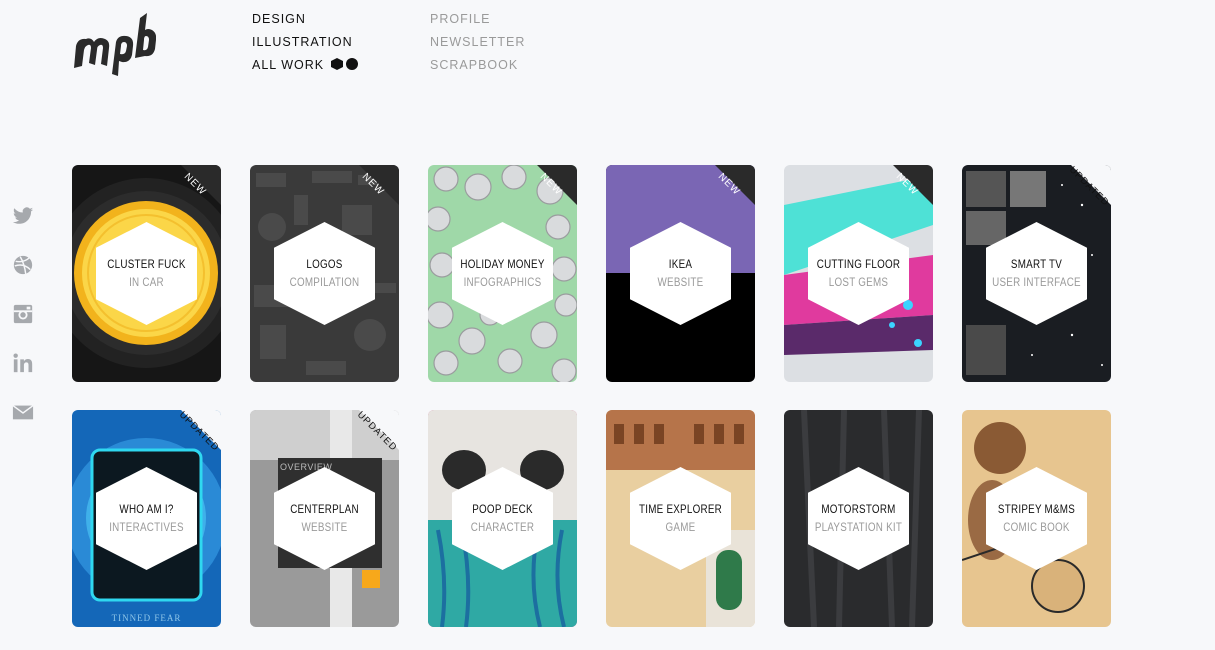  What do you see at coordinates (23, 265) in the screenshot?
I see `dribbble-icon` at bounding box center [23, 265].